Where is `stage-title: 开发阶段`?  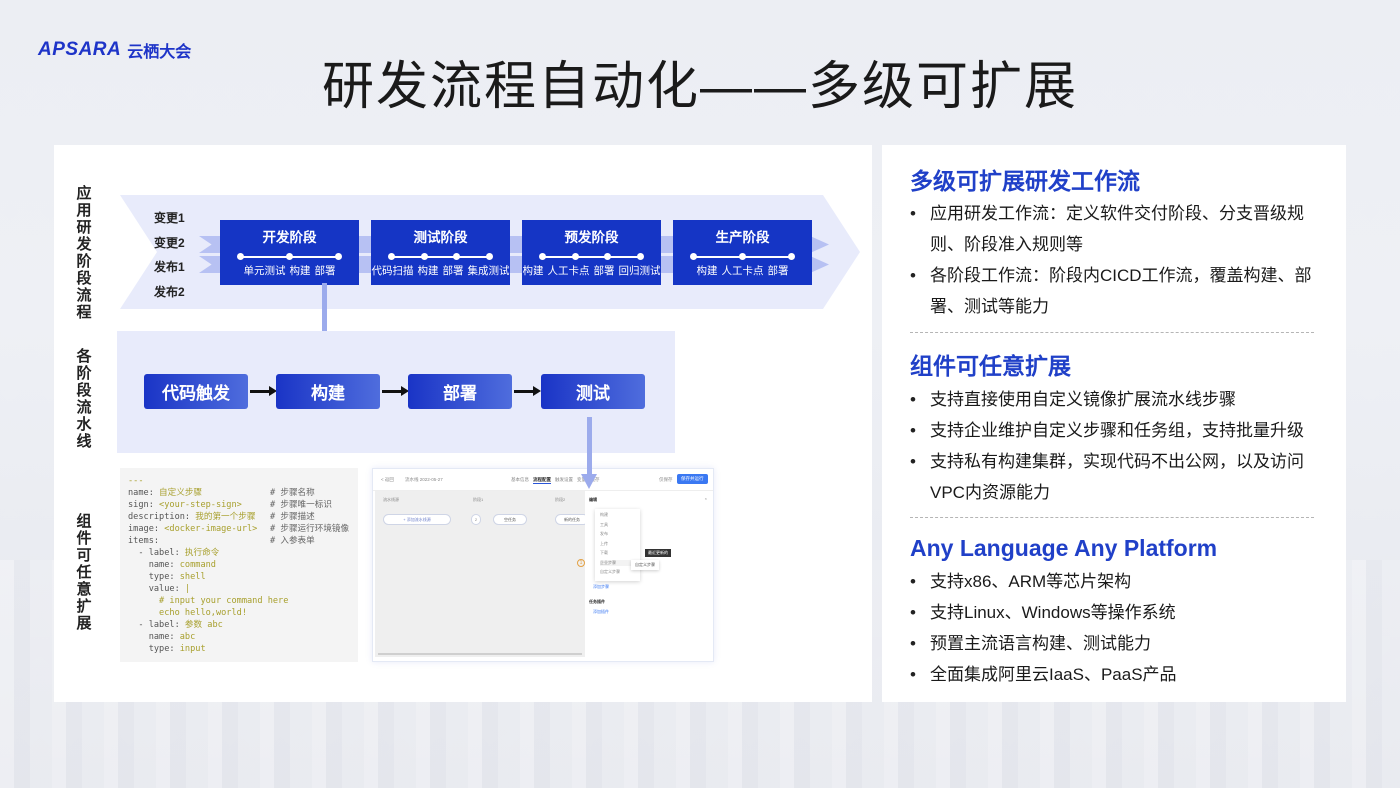
stage-title: 开发阶段 is located at coordinates (289, 237).